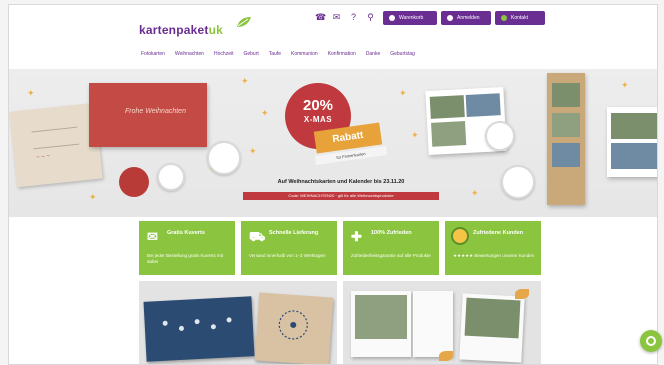 The image size is (664, 365). I want to click on calendar-preview, so click(433, 324).